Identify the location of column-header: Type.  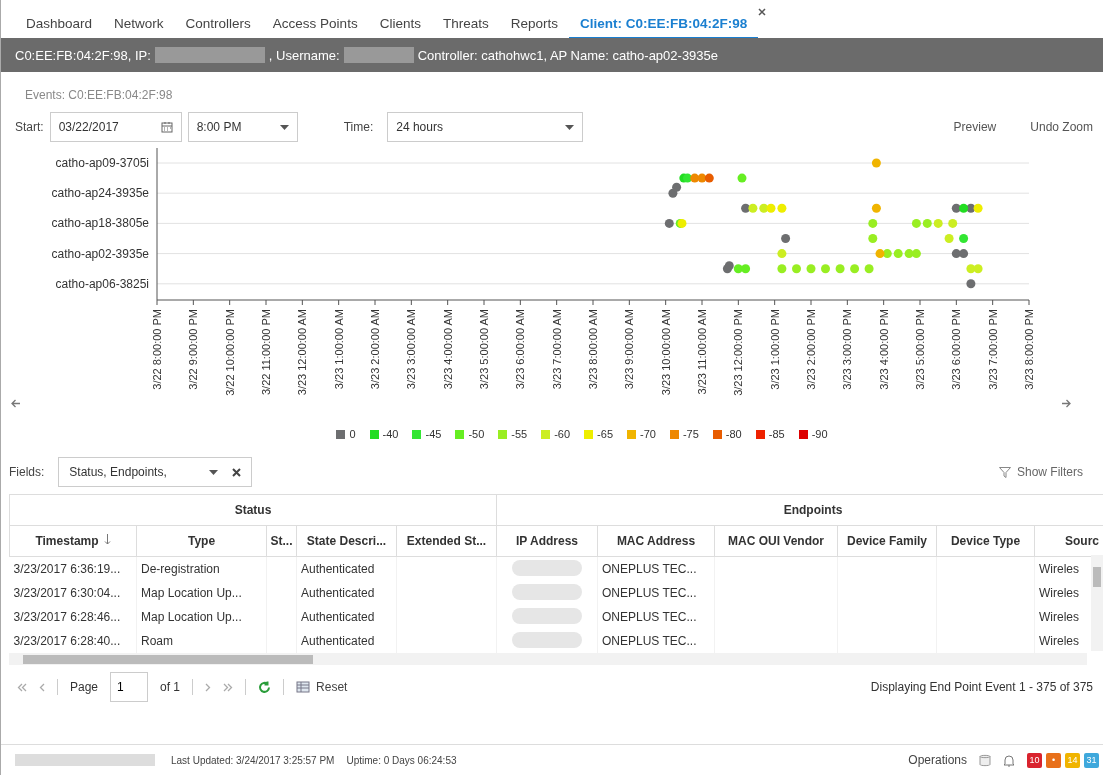
(201, 541).